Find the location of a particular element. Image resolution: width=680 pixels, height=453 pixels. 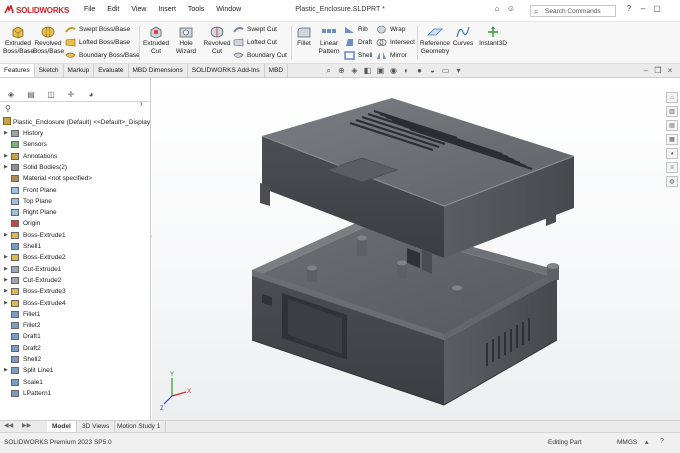

tree-item-label: Front Plane is located at coordinates (40, 190).